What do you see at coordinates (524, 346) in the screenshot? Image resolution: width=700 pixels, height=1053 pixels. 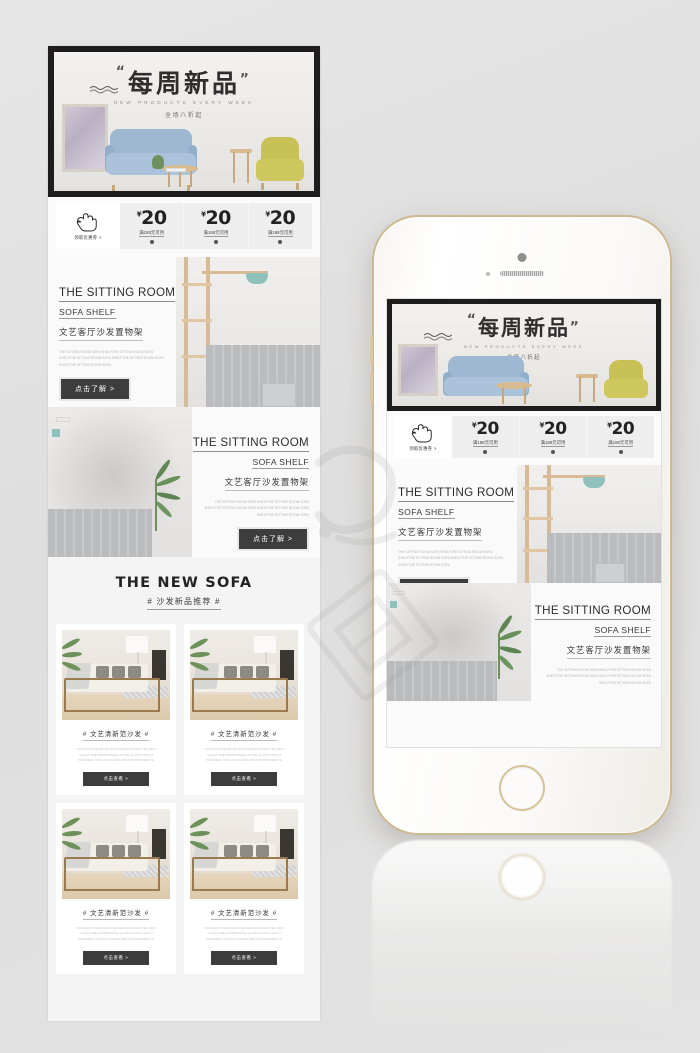 I see `phone-banner-subtitle-en: NEW PRODUCTS EVERY WEEK` at bounding box center [524, 346].